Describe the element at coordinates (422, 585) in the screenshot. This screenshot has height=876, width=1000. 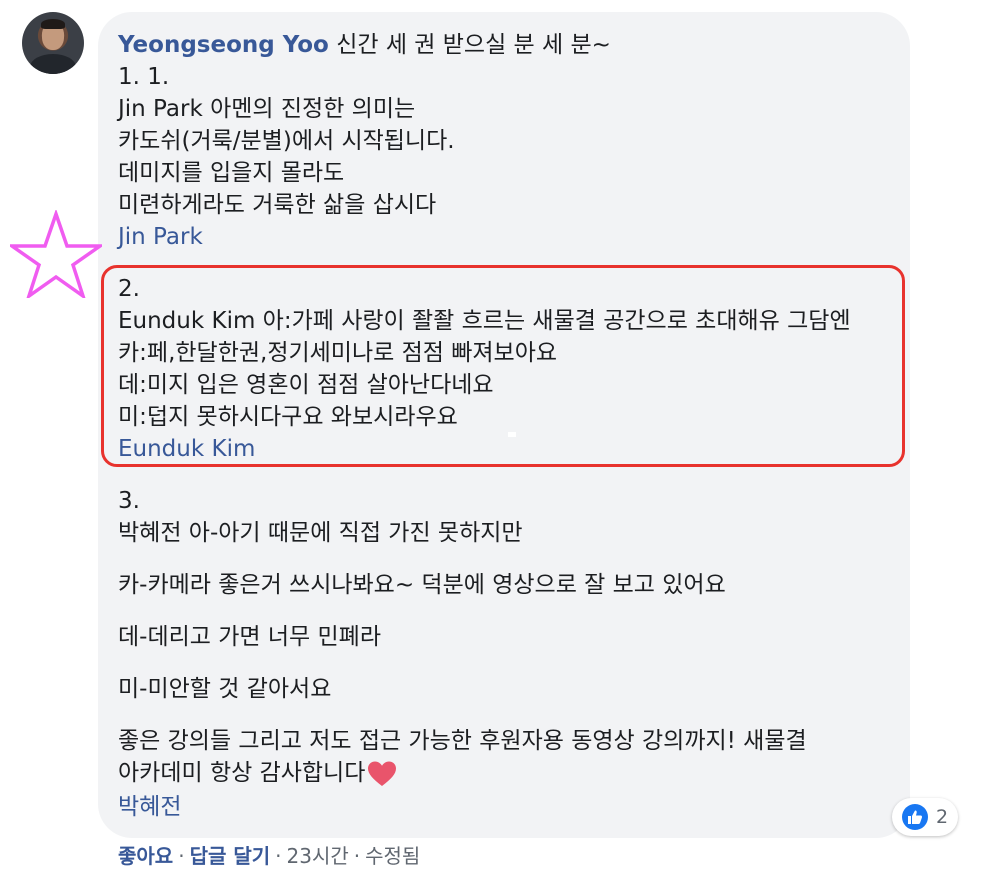
I see `comment-line: 카-카메라 좋은거 쓰시나봐요~ 덕분에 영상으로 잘 보고 있어요` at that location.